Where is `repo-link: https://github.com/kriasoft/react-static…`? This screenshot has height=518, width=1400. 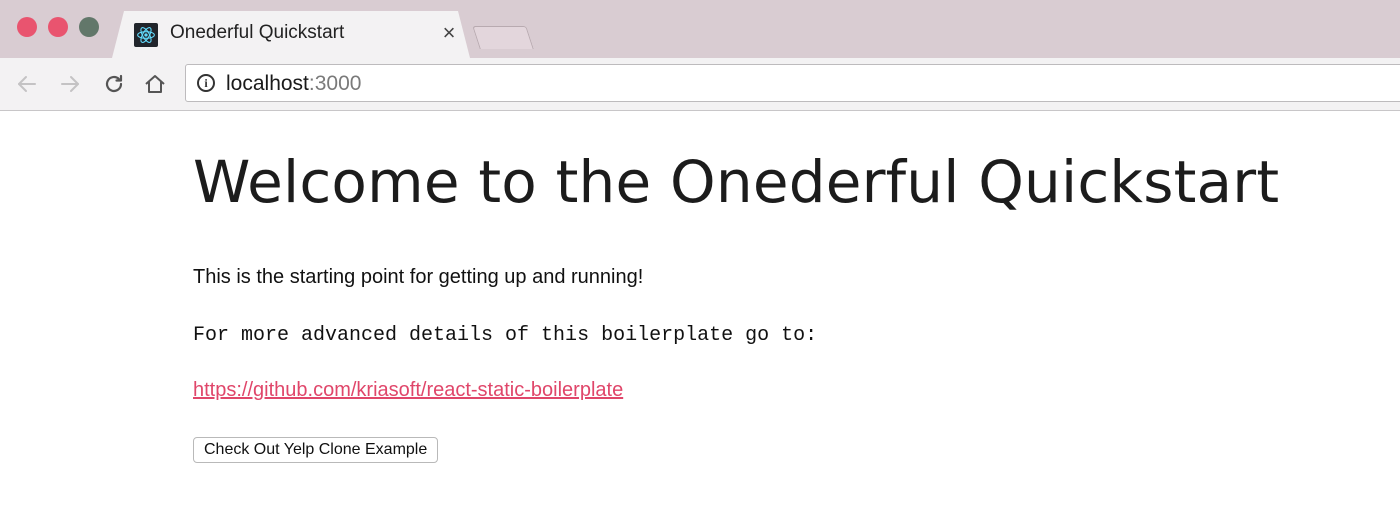
repo-link: https://github.com/kriasoft/react-static… is located at coordinates (408, 390).